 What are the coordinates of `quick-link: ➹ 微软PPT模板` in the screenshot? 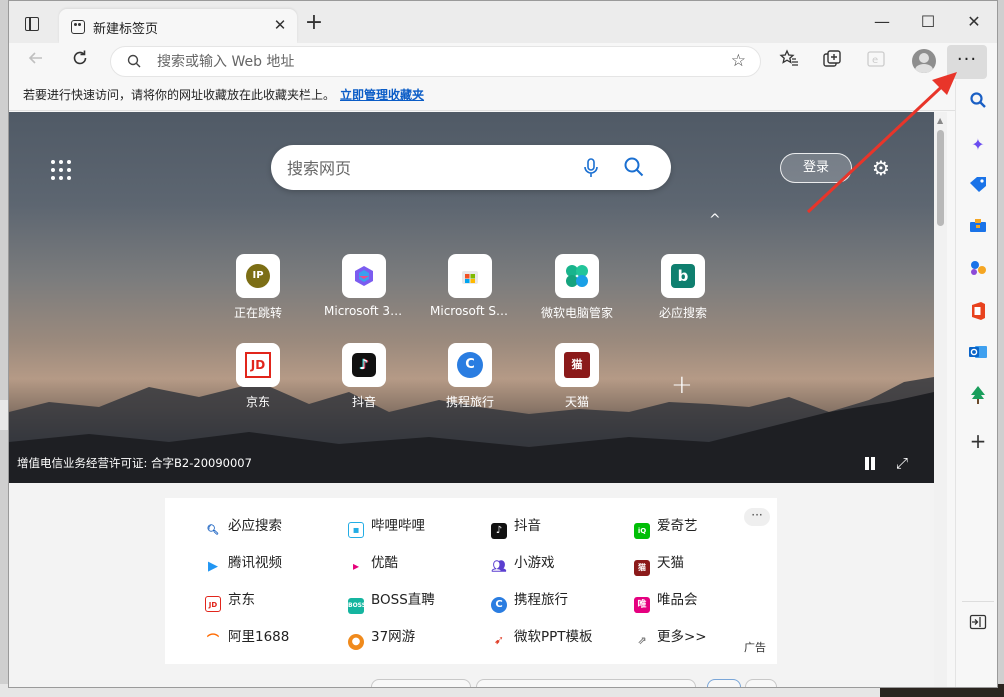 It's located at (542, 637).